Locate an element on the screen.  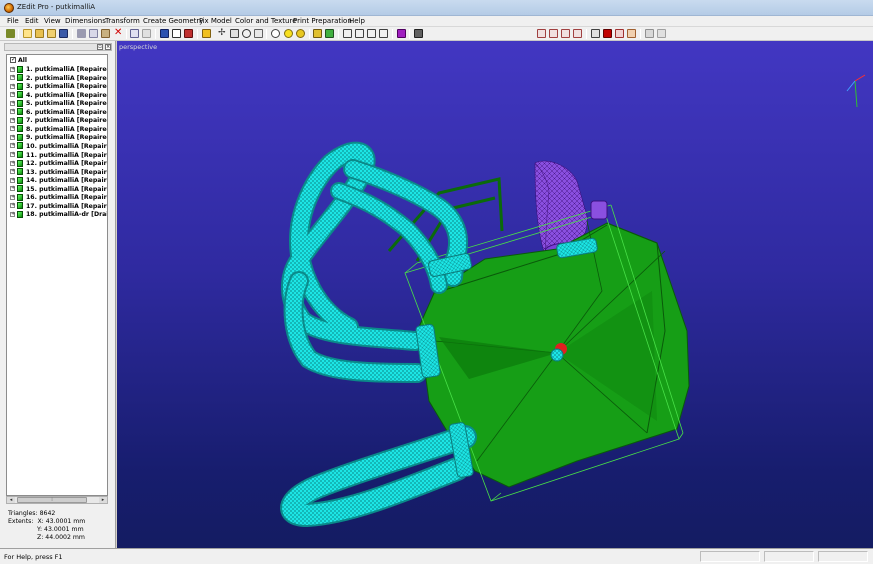
tree-item-label: 17. putkimalliA [Repaired] is located at coordinates (66, 206).